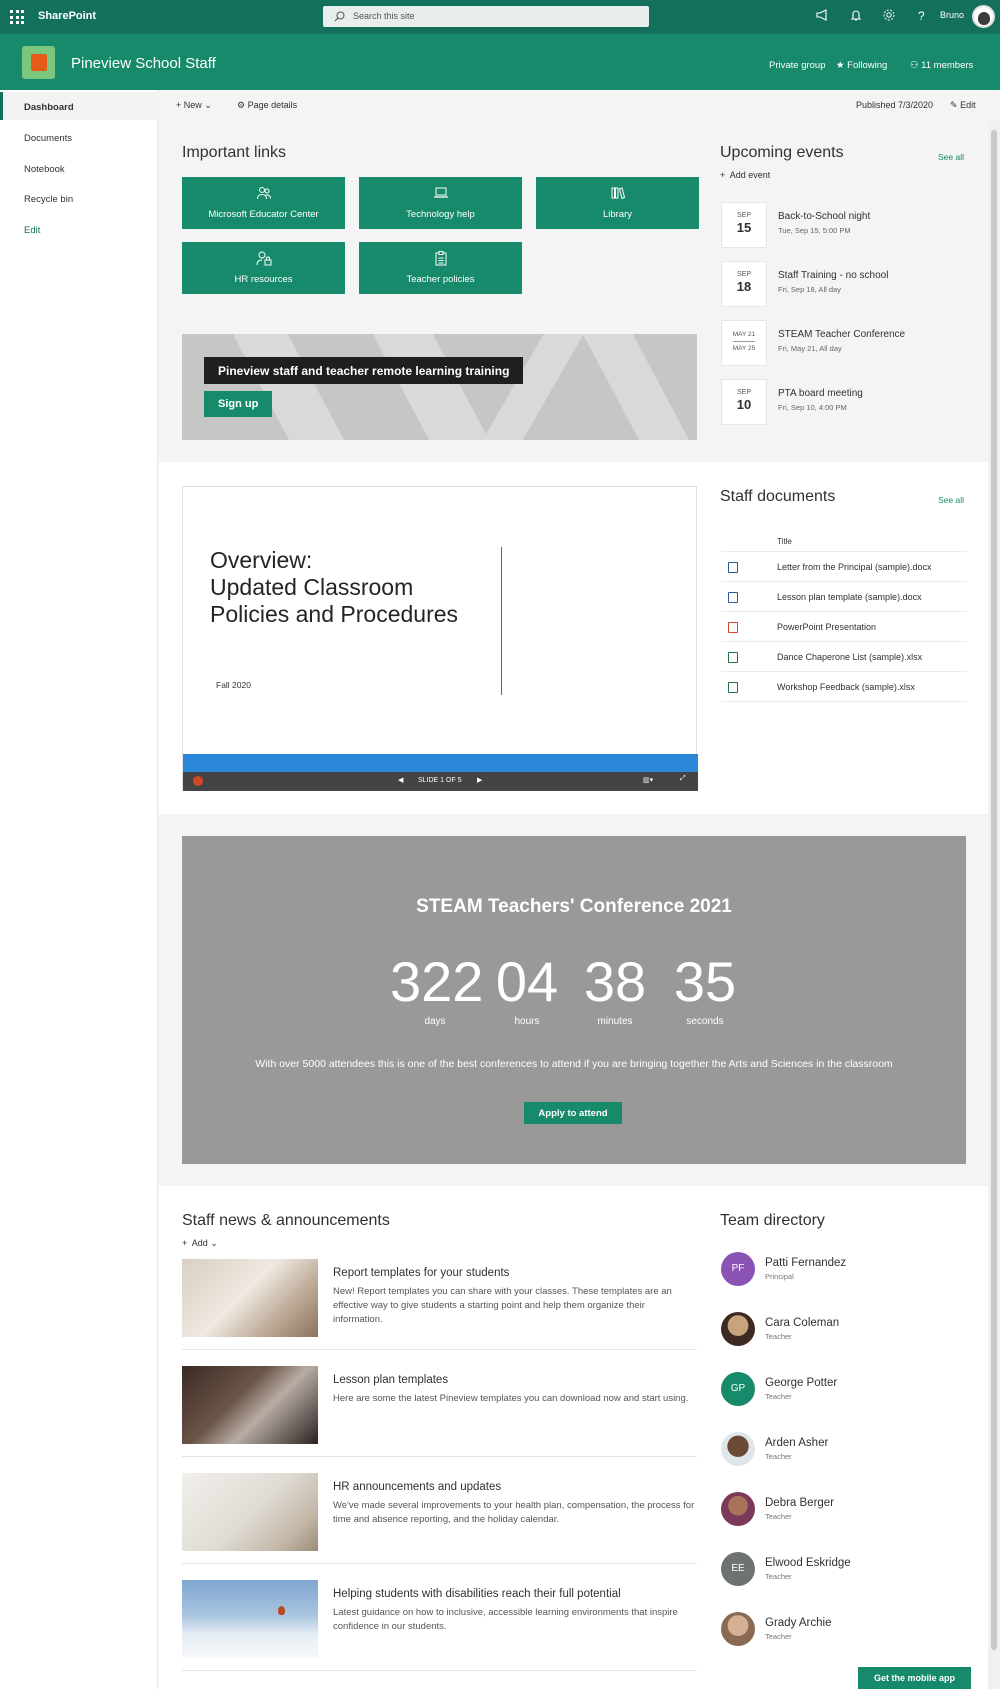  I want to click on event-title: STEAM Teacher Conference, so click(842, 334).